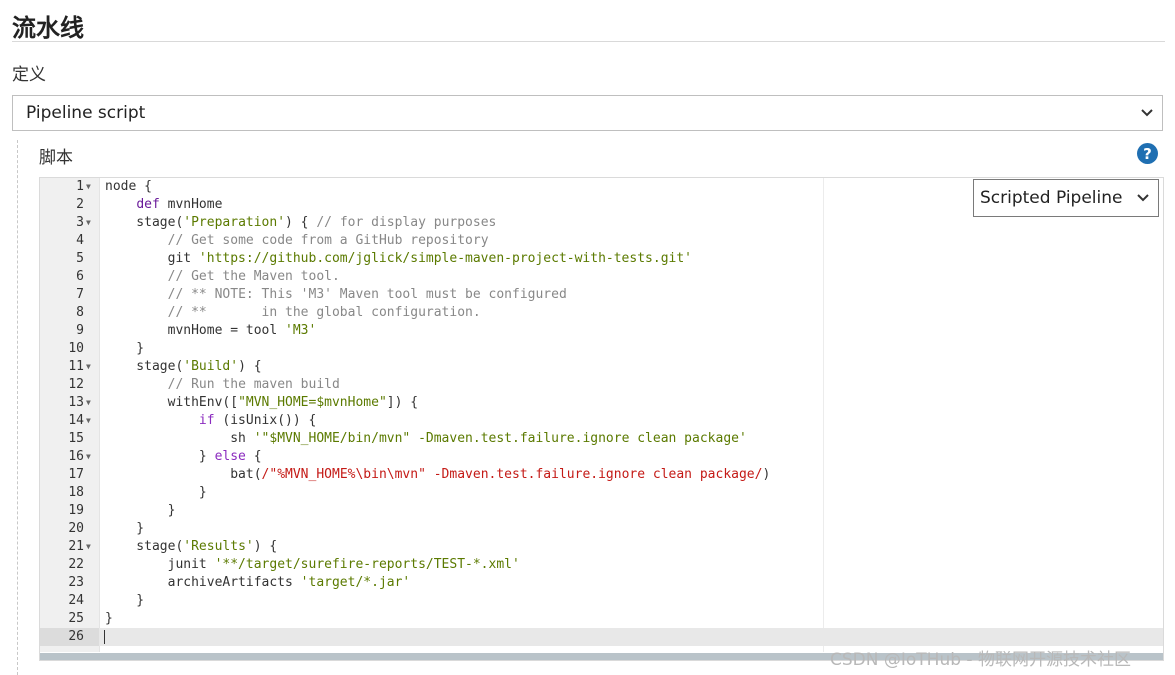 The height and width of the screenshot is (675, 1175). Describe the element at coordinates (179, 204) in the screenshot. I see `code-text: def mvnHome` at that location.